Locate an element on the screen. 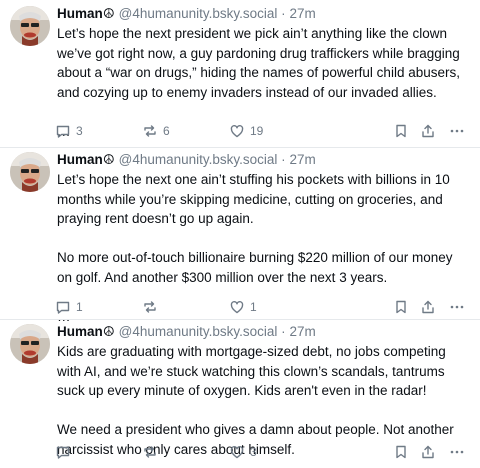 This screenshot has height=468, width=480. post-actions: 1 1 is located at coordinates (264, 309).